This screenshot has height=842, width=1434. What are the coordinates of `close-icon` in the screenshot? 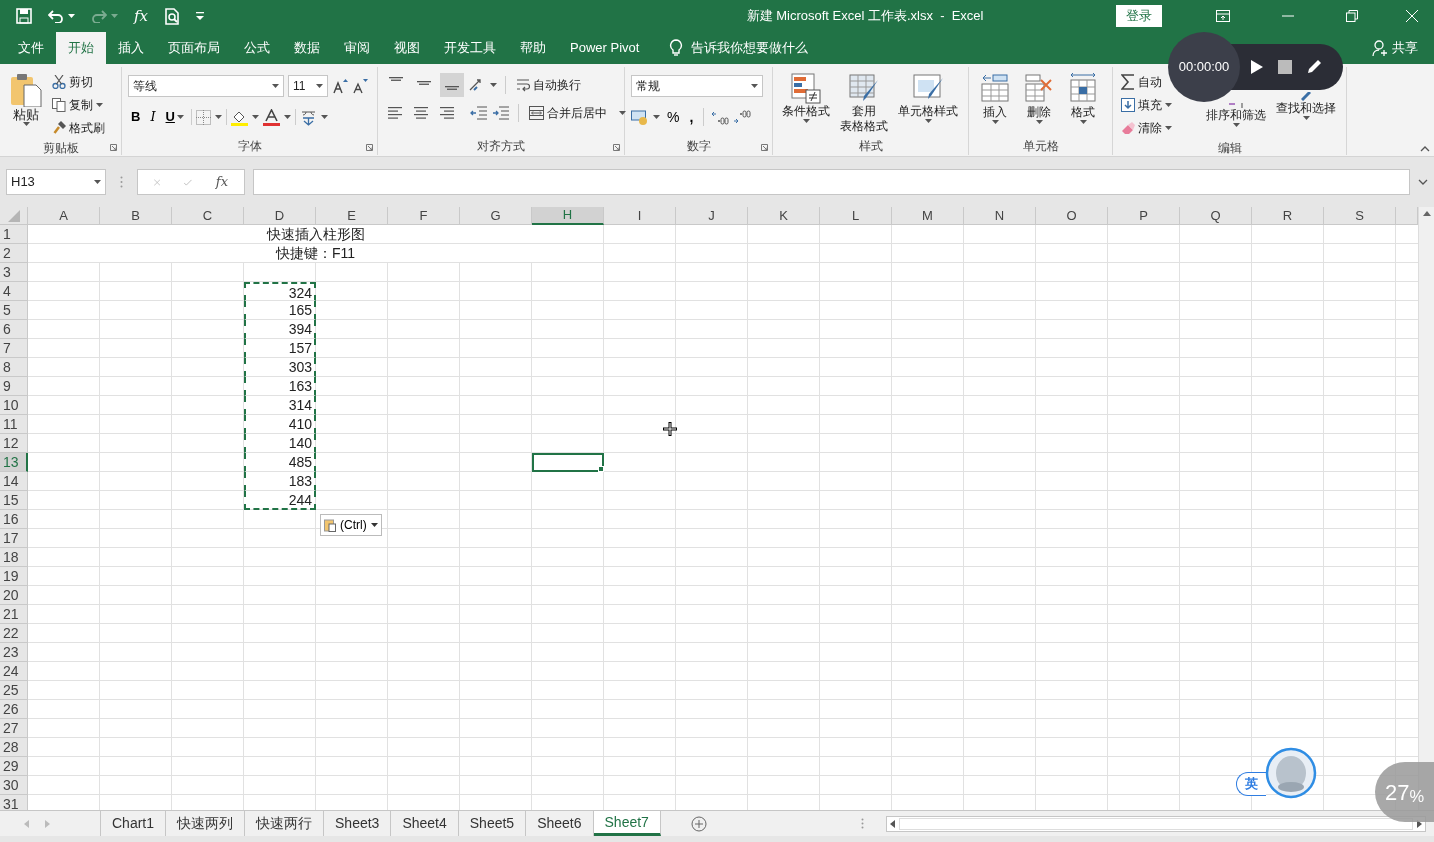 It's located at (1412, 16).